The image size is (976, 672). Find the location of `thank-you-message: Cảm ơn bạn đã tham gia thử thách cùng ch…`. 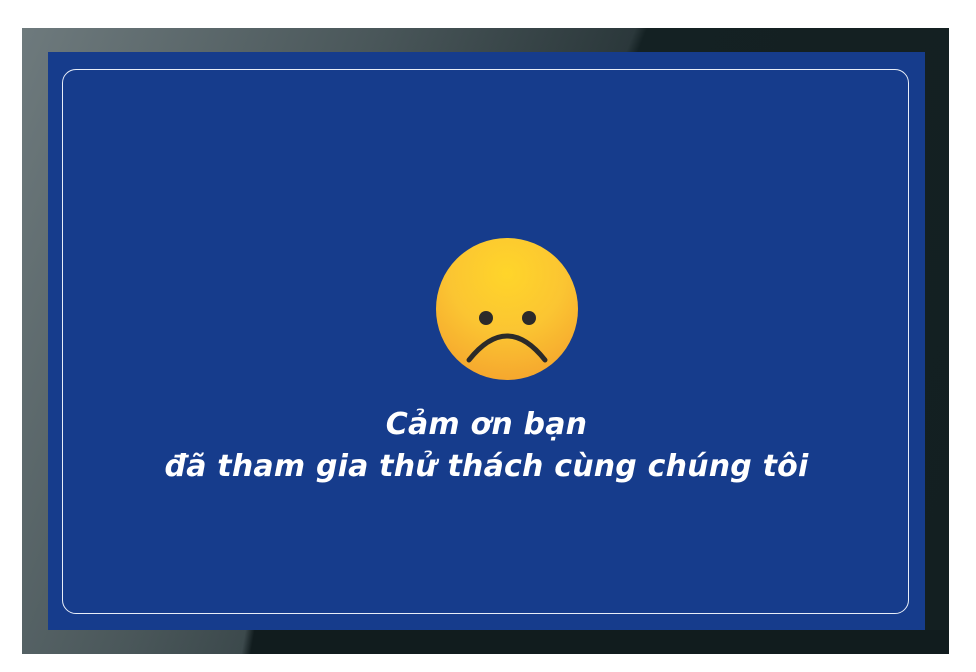

thank-you-message: Cảm ơn bạn đã tham gia thử thách cùng ch… is located at coordinates (486, 446).